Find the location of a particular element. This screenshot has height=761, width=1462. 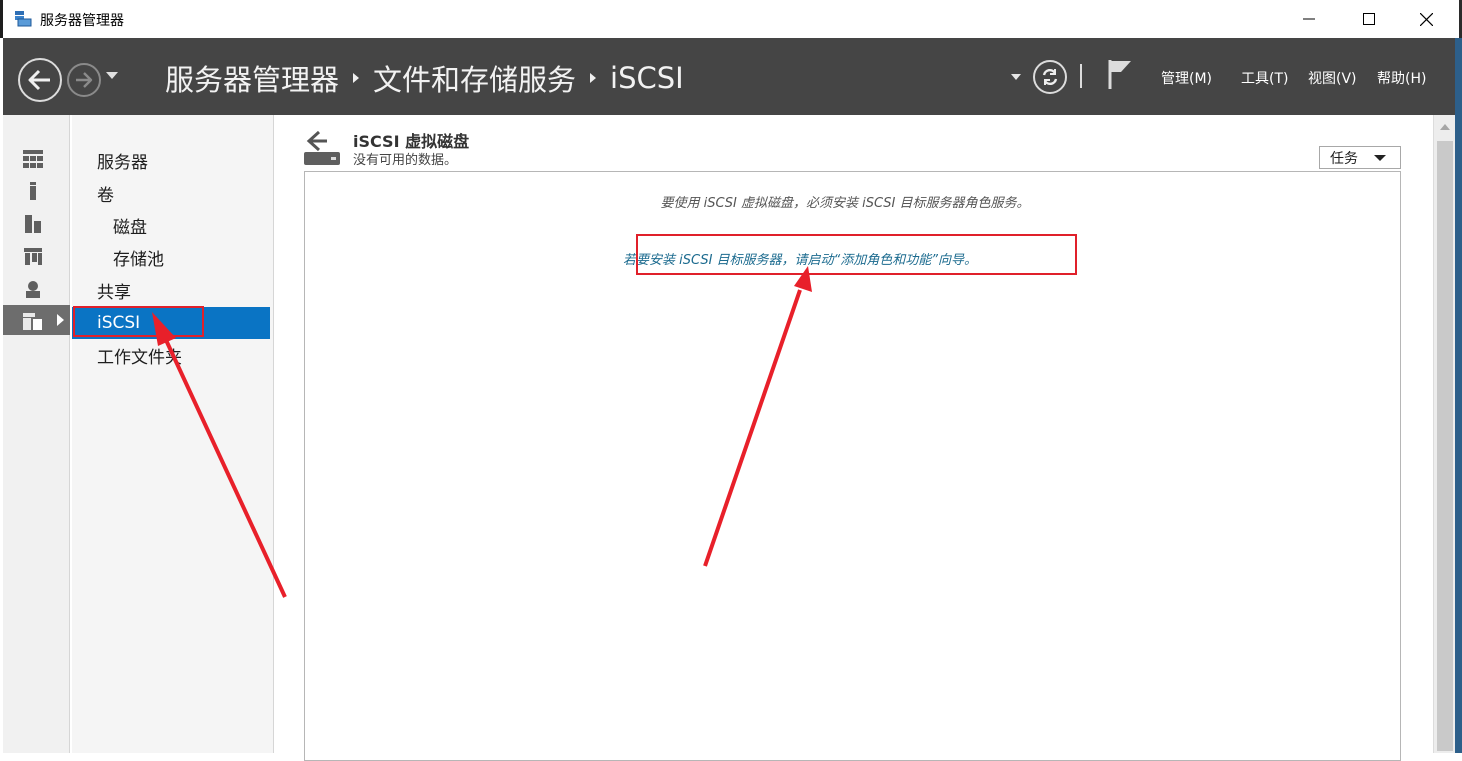

dashboard-icon is located at coordinates (33, 159).